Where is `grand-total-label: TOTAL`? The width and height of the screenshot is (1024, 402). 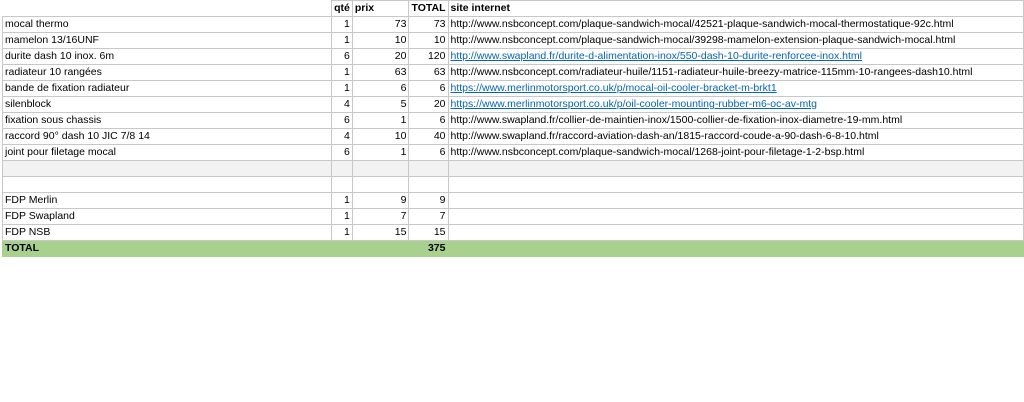 grand-total-label: TOTAL is located at coordinates (167, 248).